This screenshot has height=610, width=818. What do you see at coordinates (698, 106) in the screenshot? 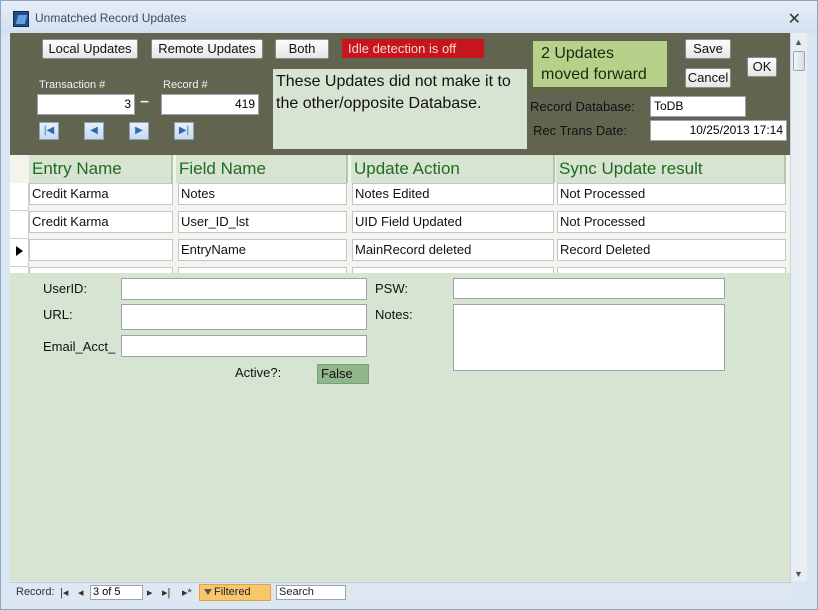
I see `record-database-field: ToDB` at bounding box center [698, 106].